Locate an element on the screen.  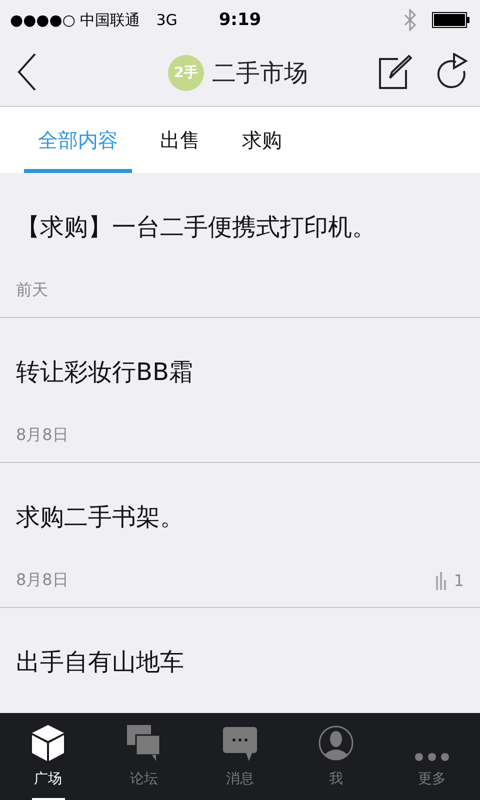
bar-chart-icon is located at coordinates (442, 581).